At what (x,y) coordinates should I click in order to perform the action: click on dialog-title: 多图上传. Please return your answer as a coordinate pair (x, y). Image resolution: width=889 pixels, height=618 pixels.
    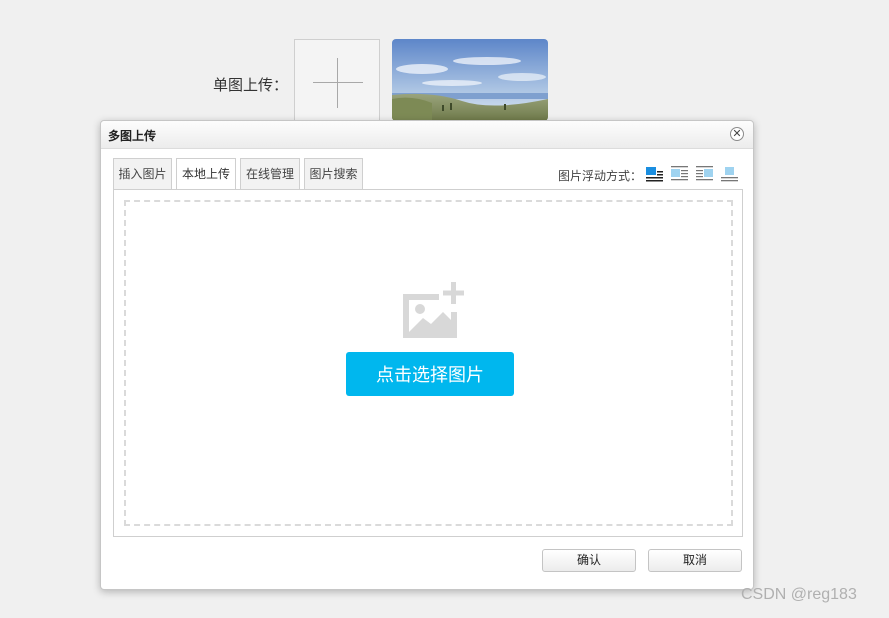
    Looking at the image, I should click on (132, 136).